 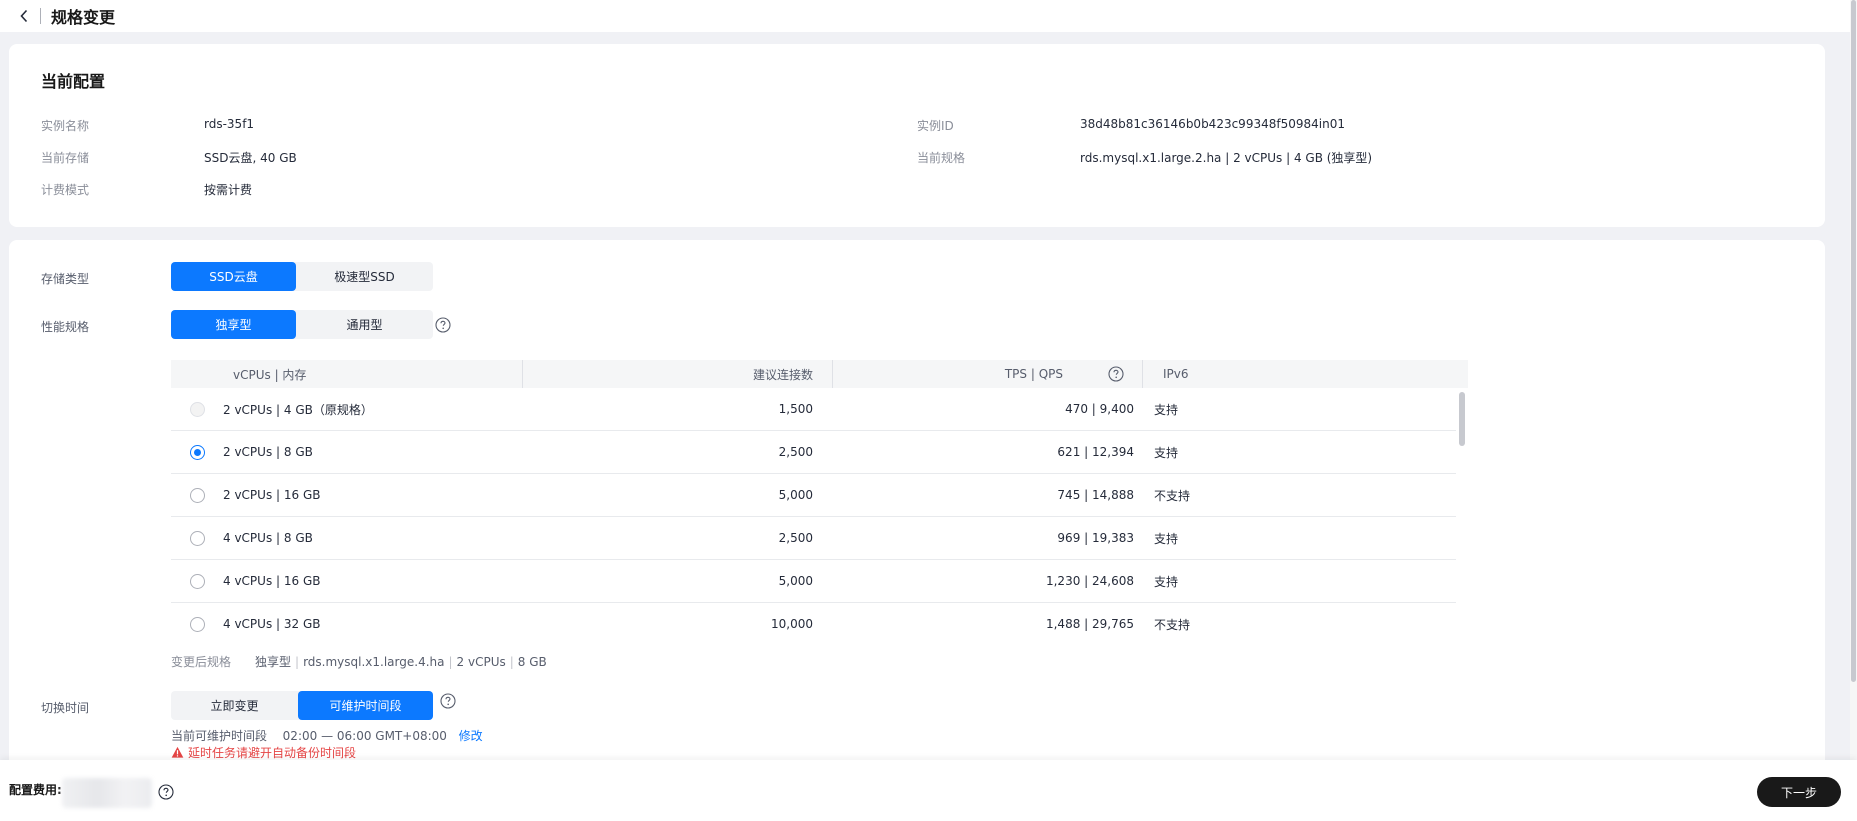 What do you see at coordinates (228, 190) in the screenshot?
I see `billing-mode-value: 按需计费` at bounding box center [228, 190].